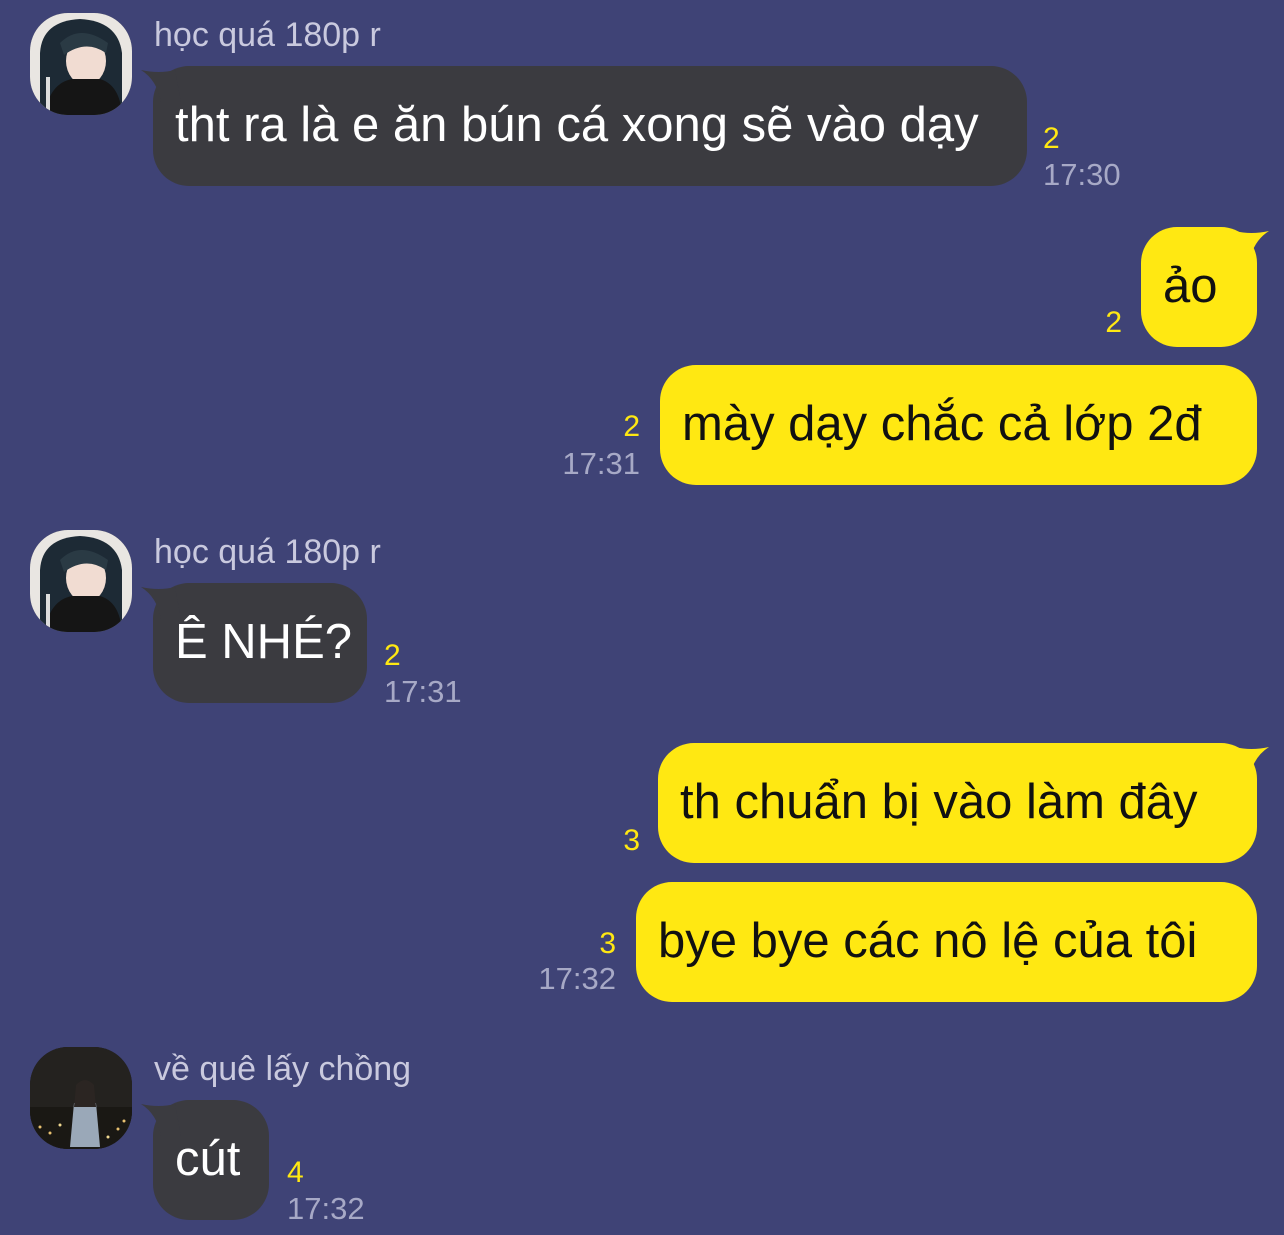 This screenshot has width=1284, height=1235. I want to click on timestamp: 17:30, so click(1082, 174).